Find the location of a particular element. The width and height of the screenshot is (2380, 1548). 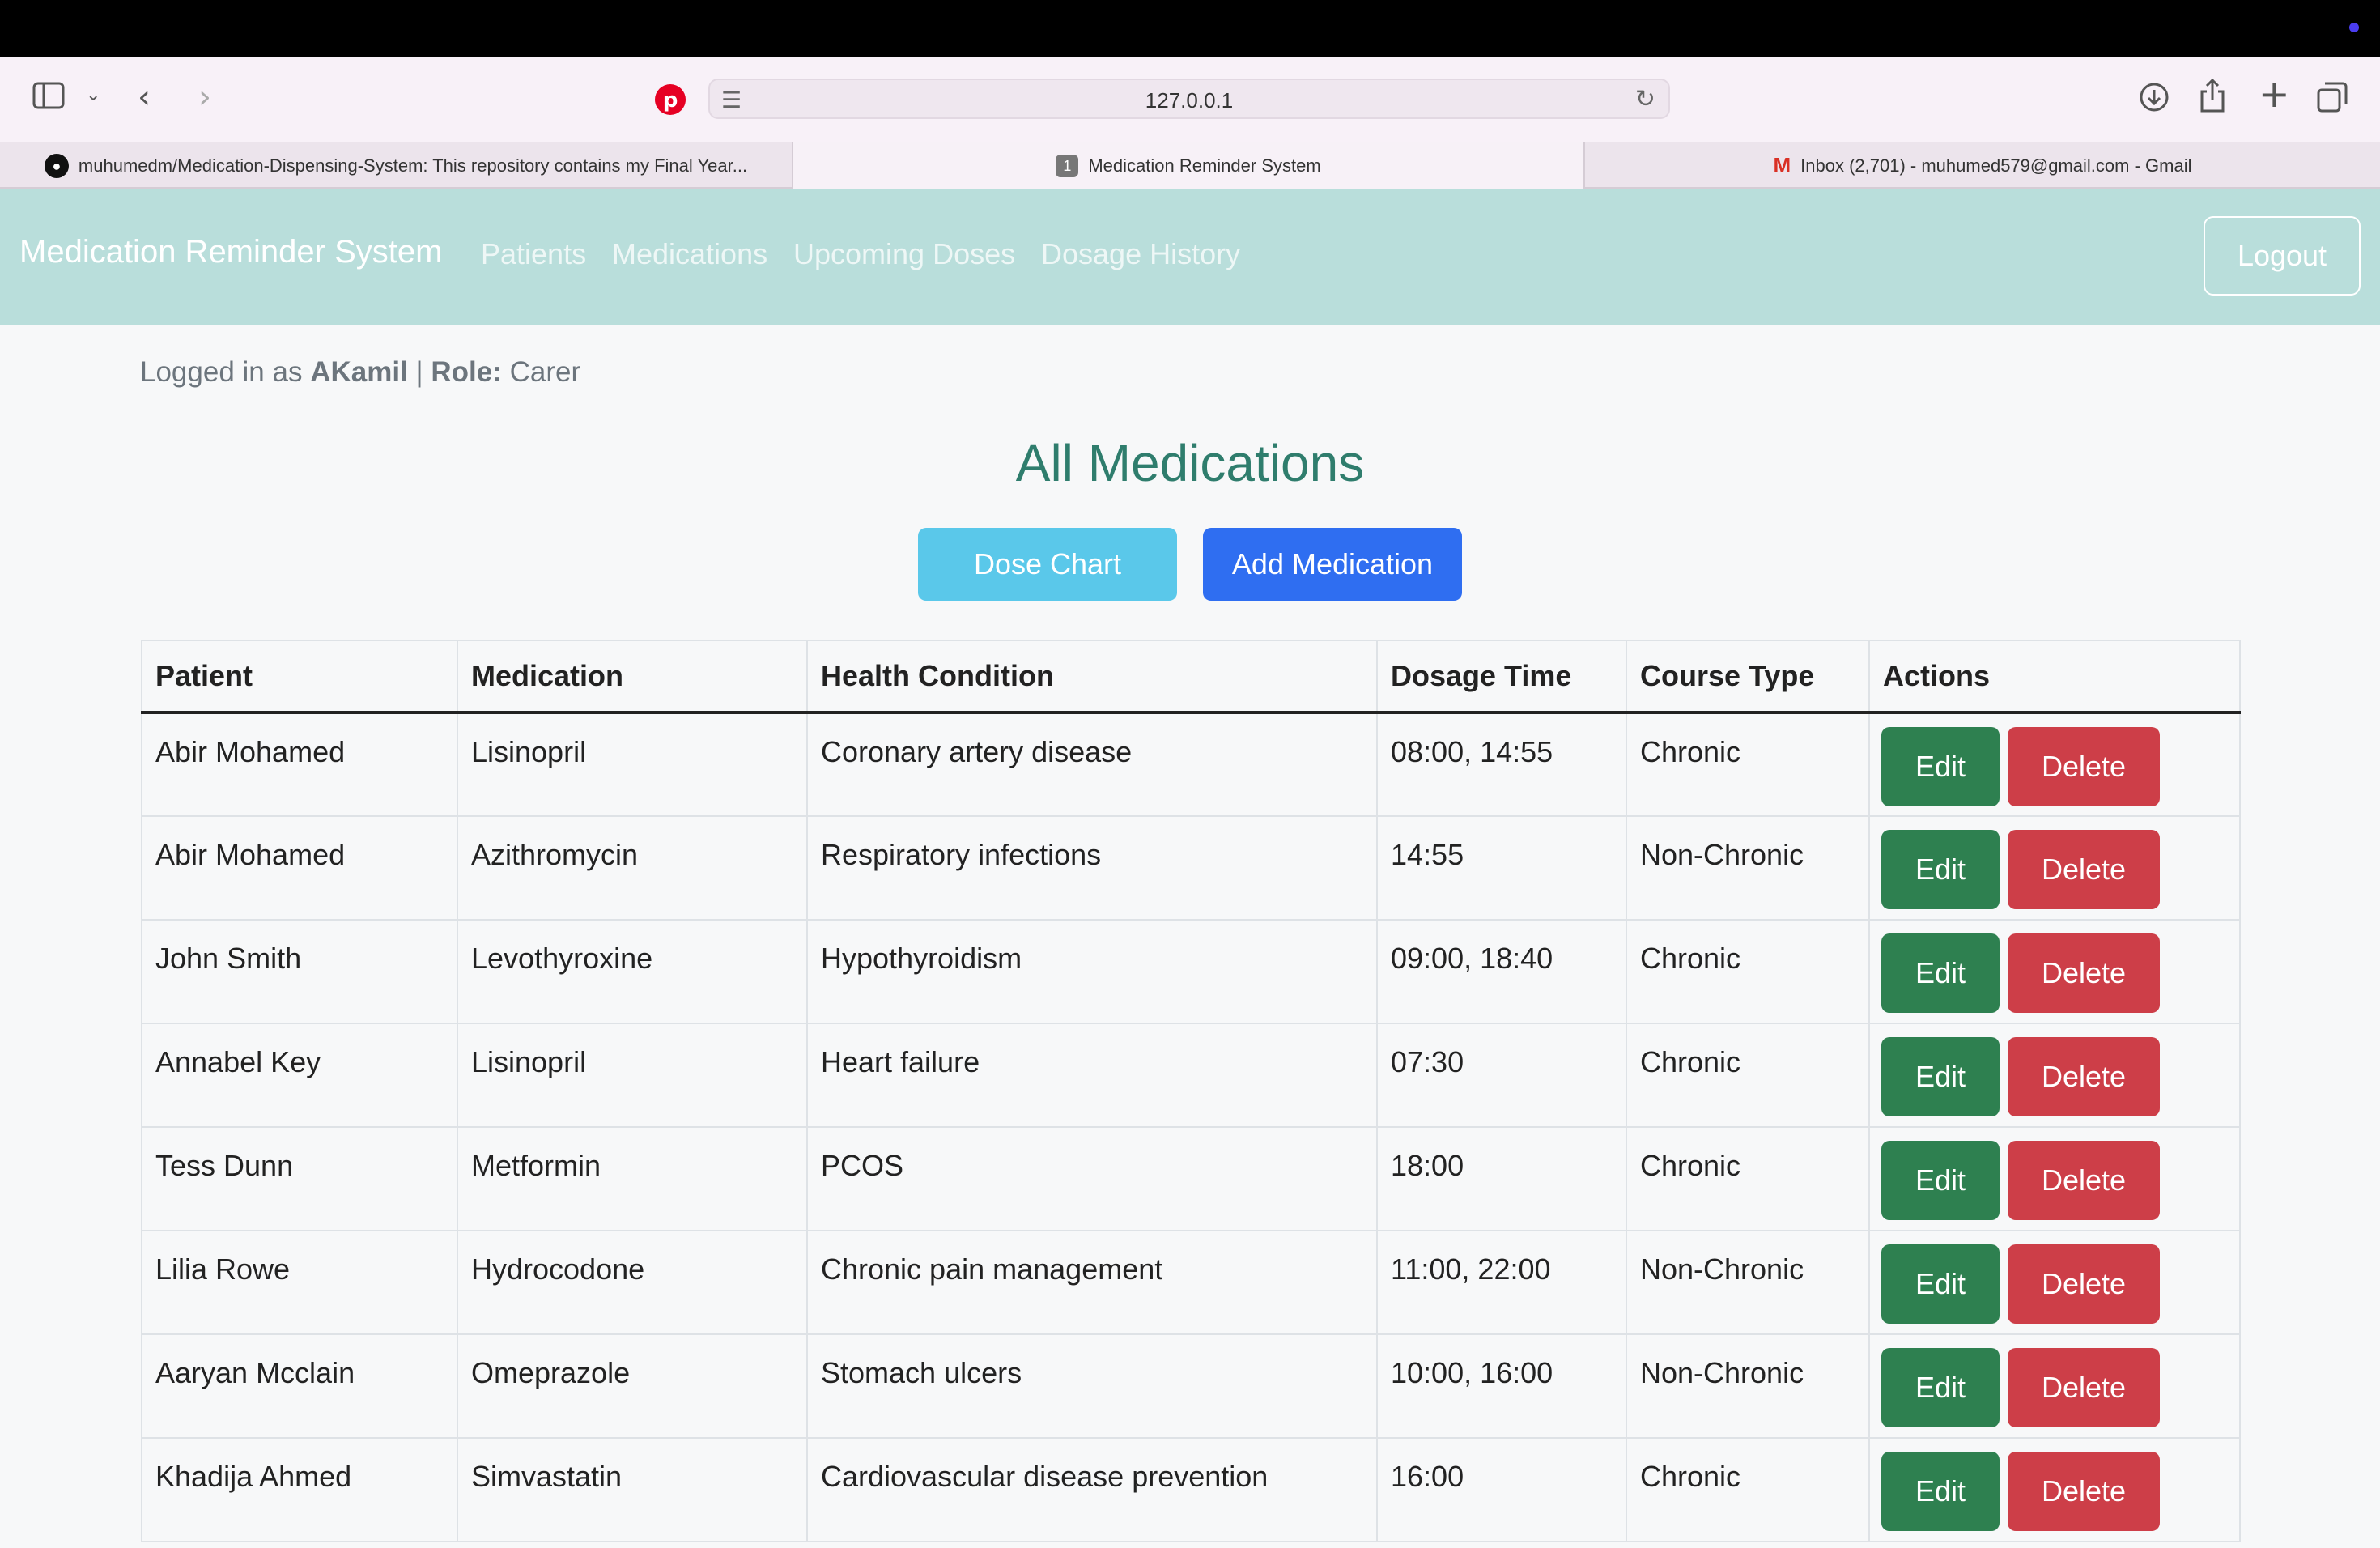

svg-text: p is located at coordinates (670, 100).